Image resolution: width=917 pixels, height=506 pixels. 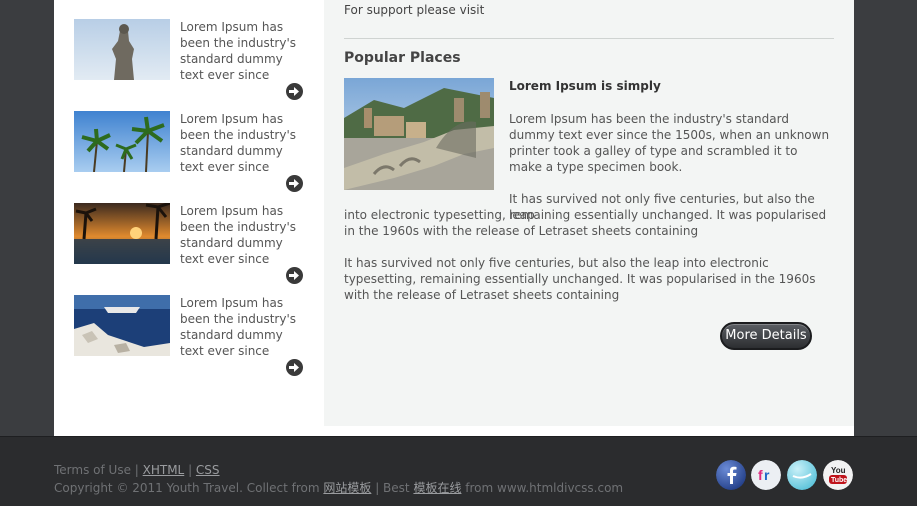 I want to click on xhtml-link: XHTML, so click(x=164, y=470).